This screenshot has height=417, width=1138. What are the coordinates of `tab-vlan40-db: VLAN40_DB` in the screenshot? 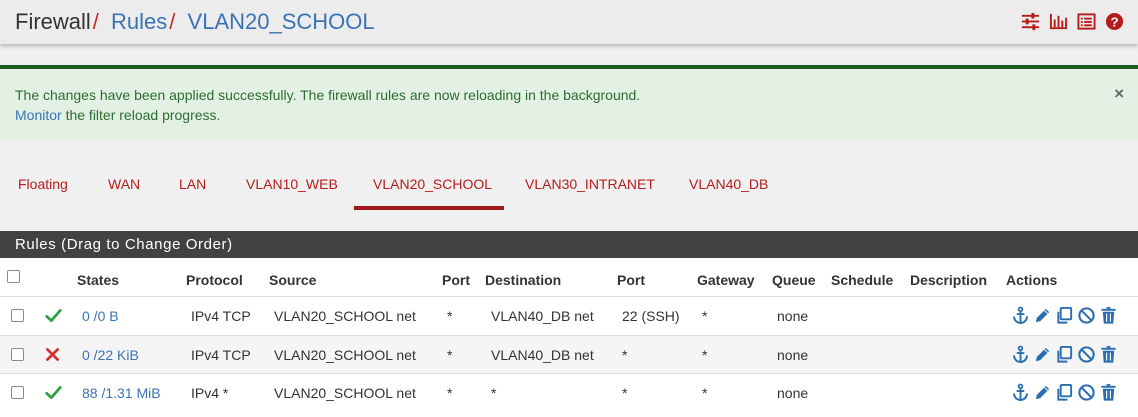 It's located at (728, 184).